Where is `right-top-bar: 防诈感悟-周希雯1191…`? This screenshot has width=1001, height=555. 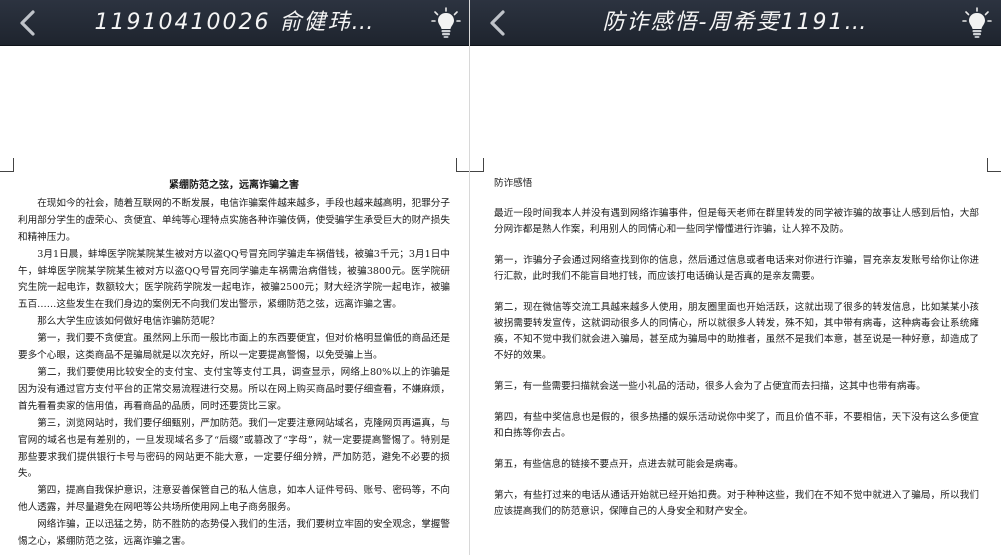
right-top-bar: 防诈感悟-周希雯1191… is located at coordinates (735, 23).